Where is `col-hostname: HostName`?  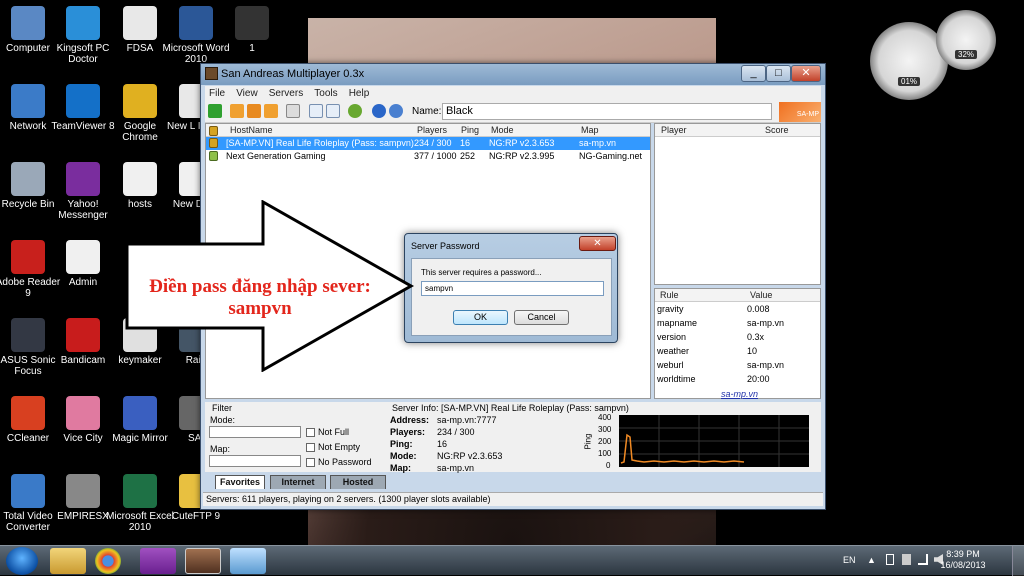 col-hostname: HostName is located at coordinates (251, 130).